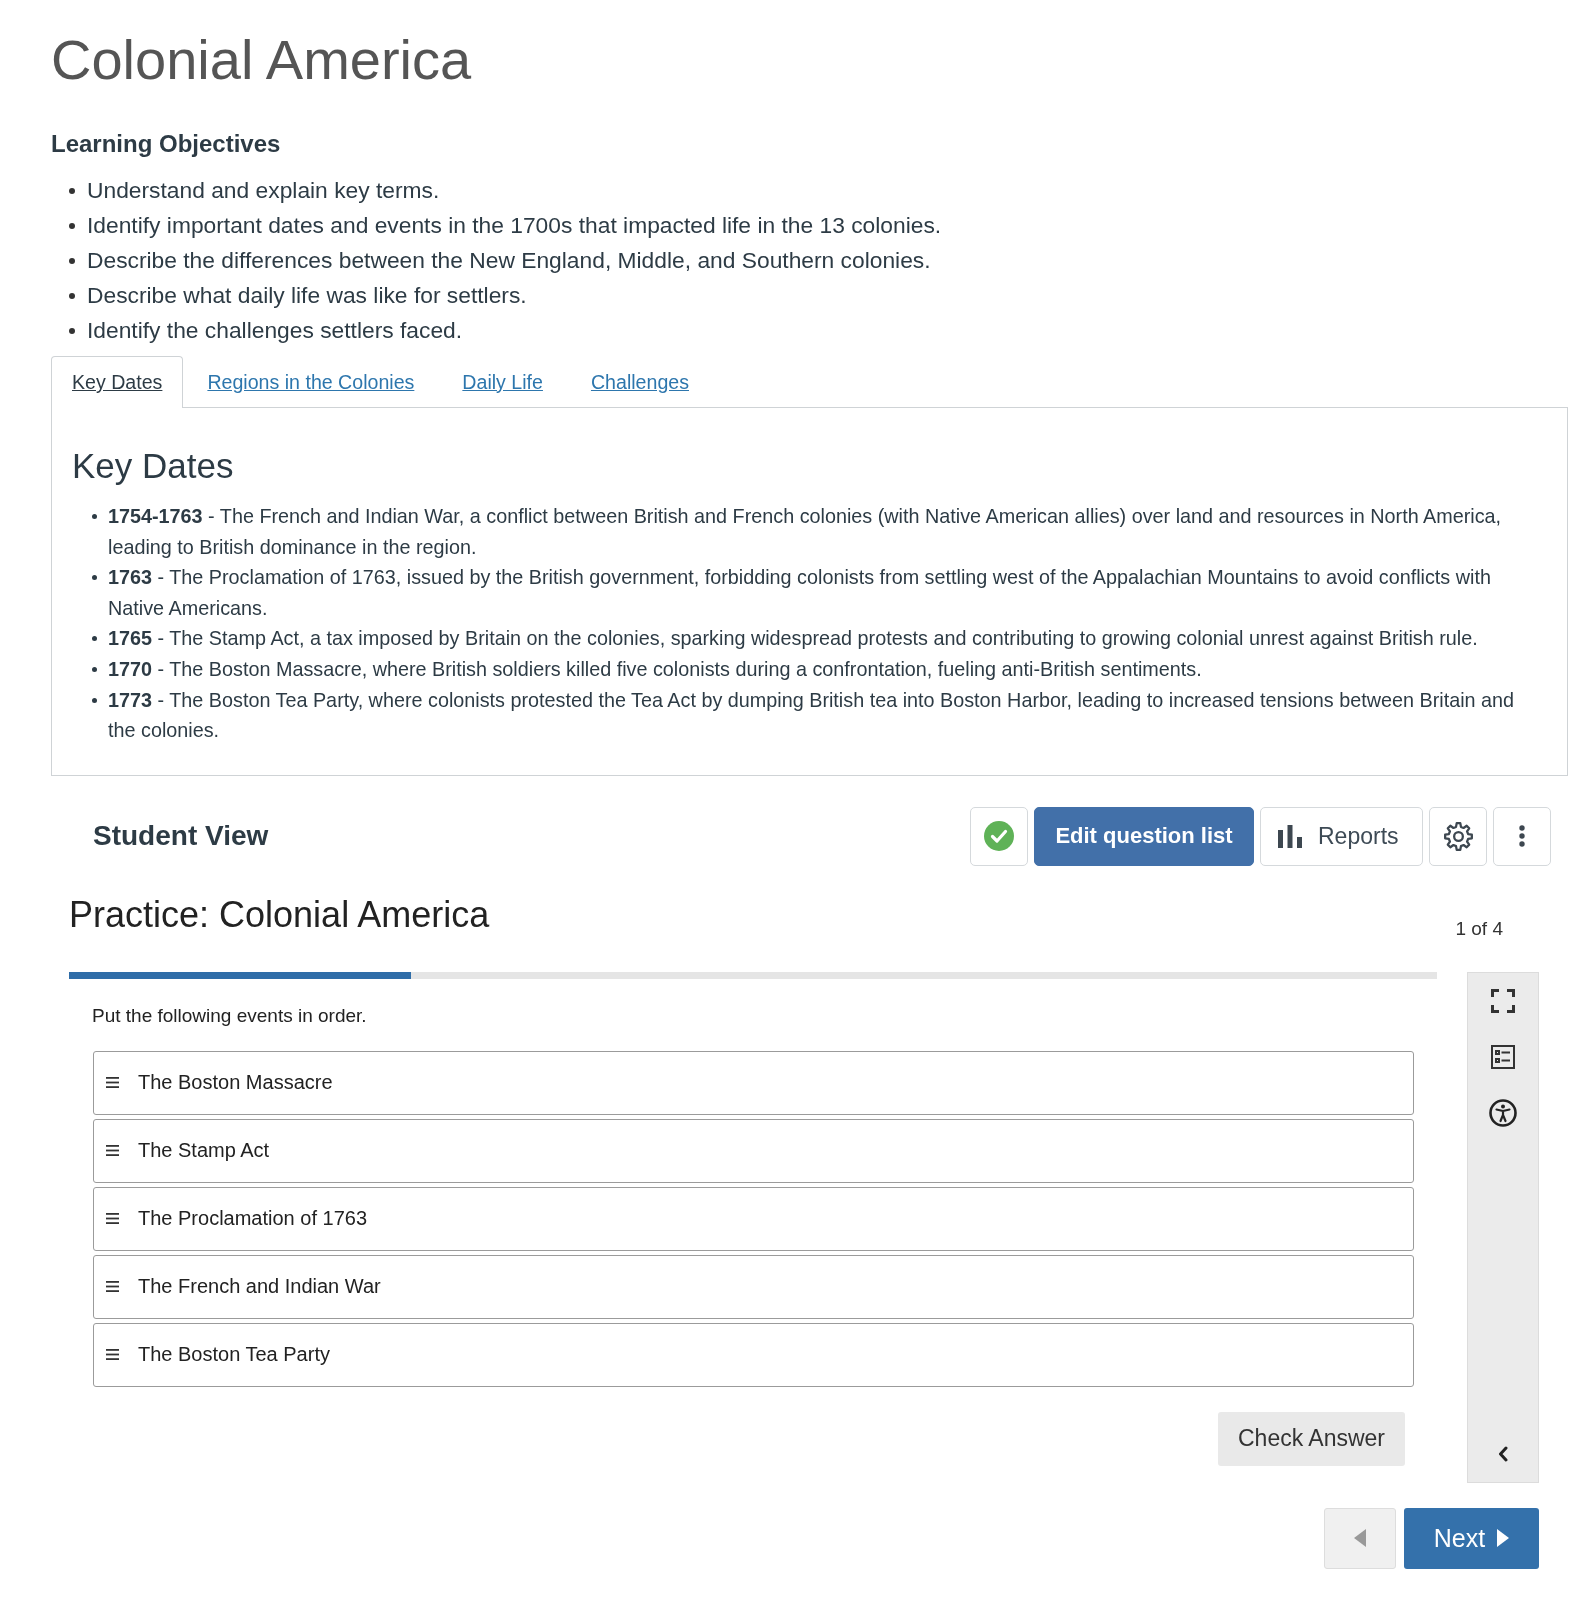 The height and width of the screenshot is (1600, 1585). I want to click on more-button, so click(1522, 836).